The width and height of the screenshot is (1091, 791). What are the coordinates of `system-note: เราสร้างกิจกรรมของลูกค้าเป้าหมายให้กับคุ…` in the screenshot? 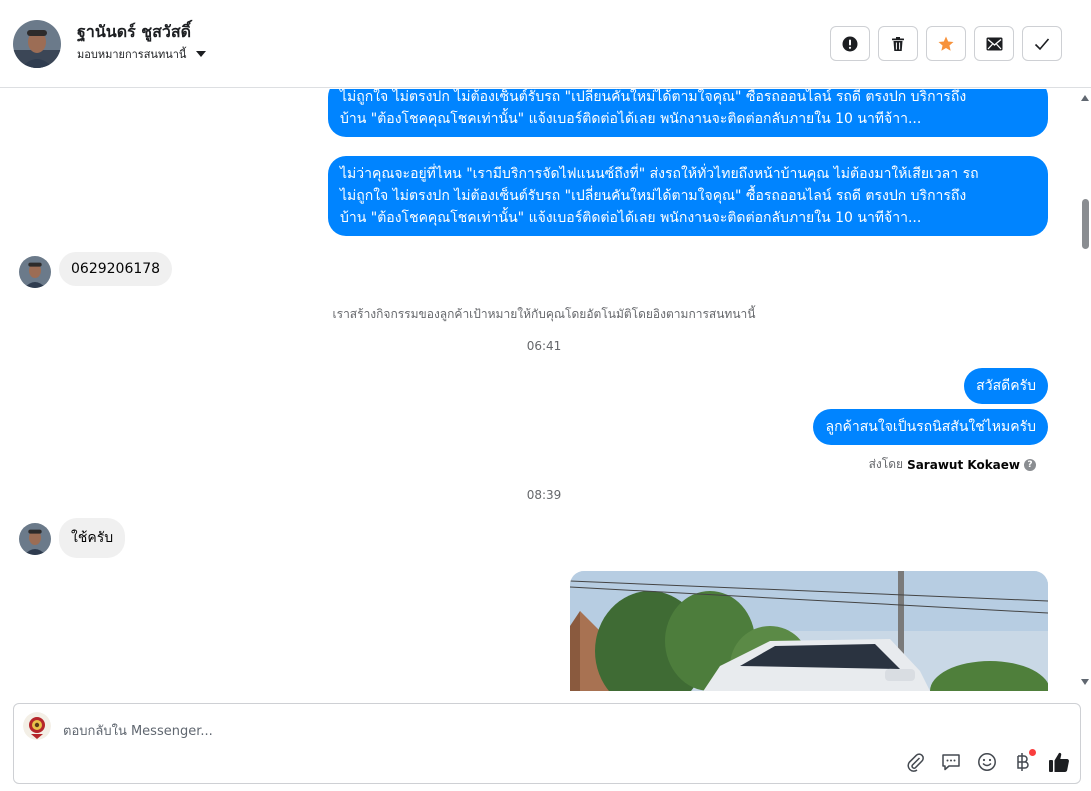 It's located at (544, 314).